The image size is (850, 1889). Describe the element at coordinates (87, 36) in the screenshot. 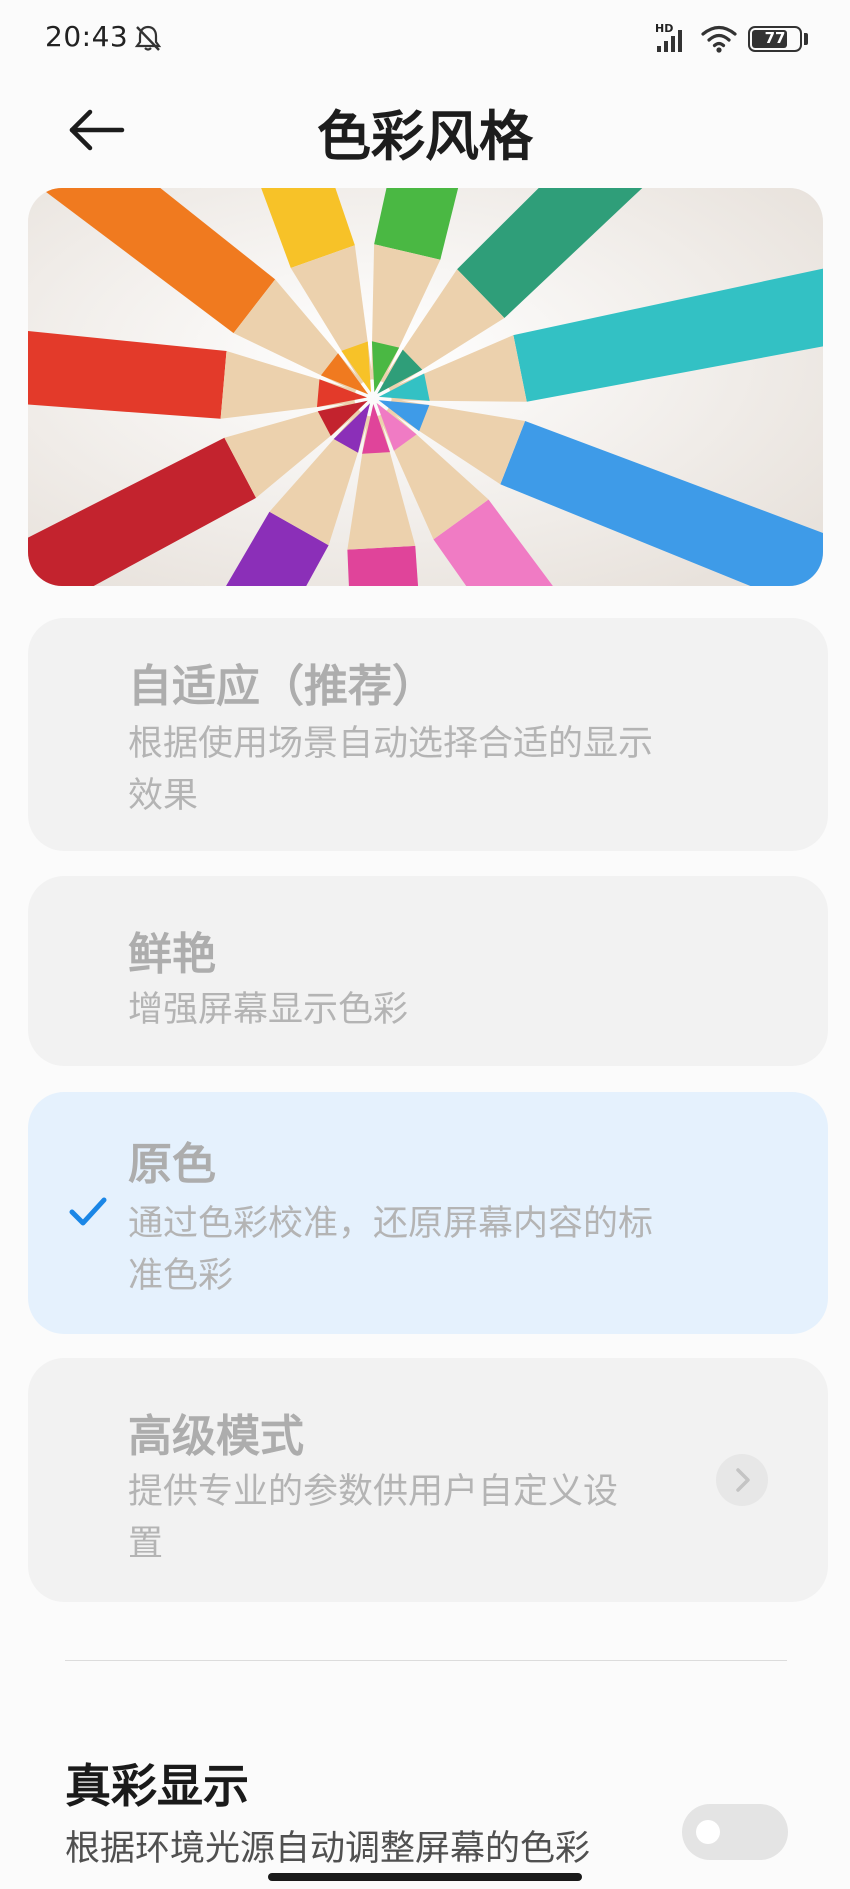

I see `status-time: 20:43` at that location.